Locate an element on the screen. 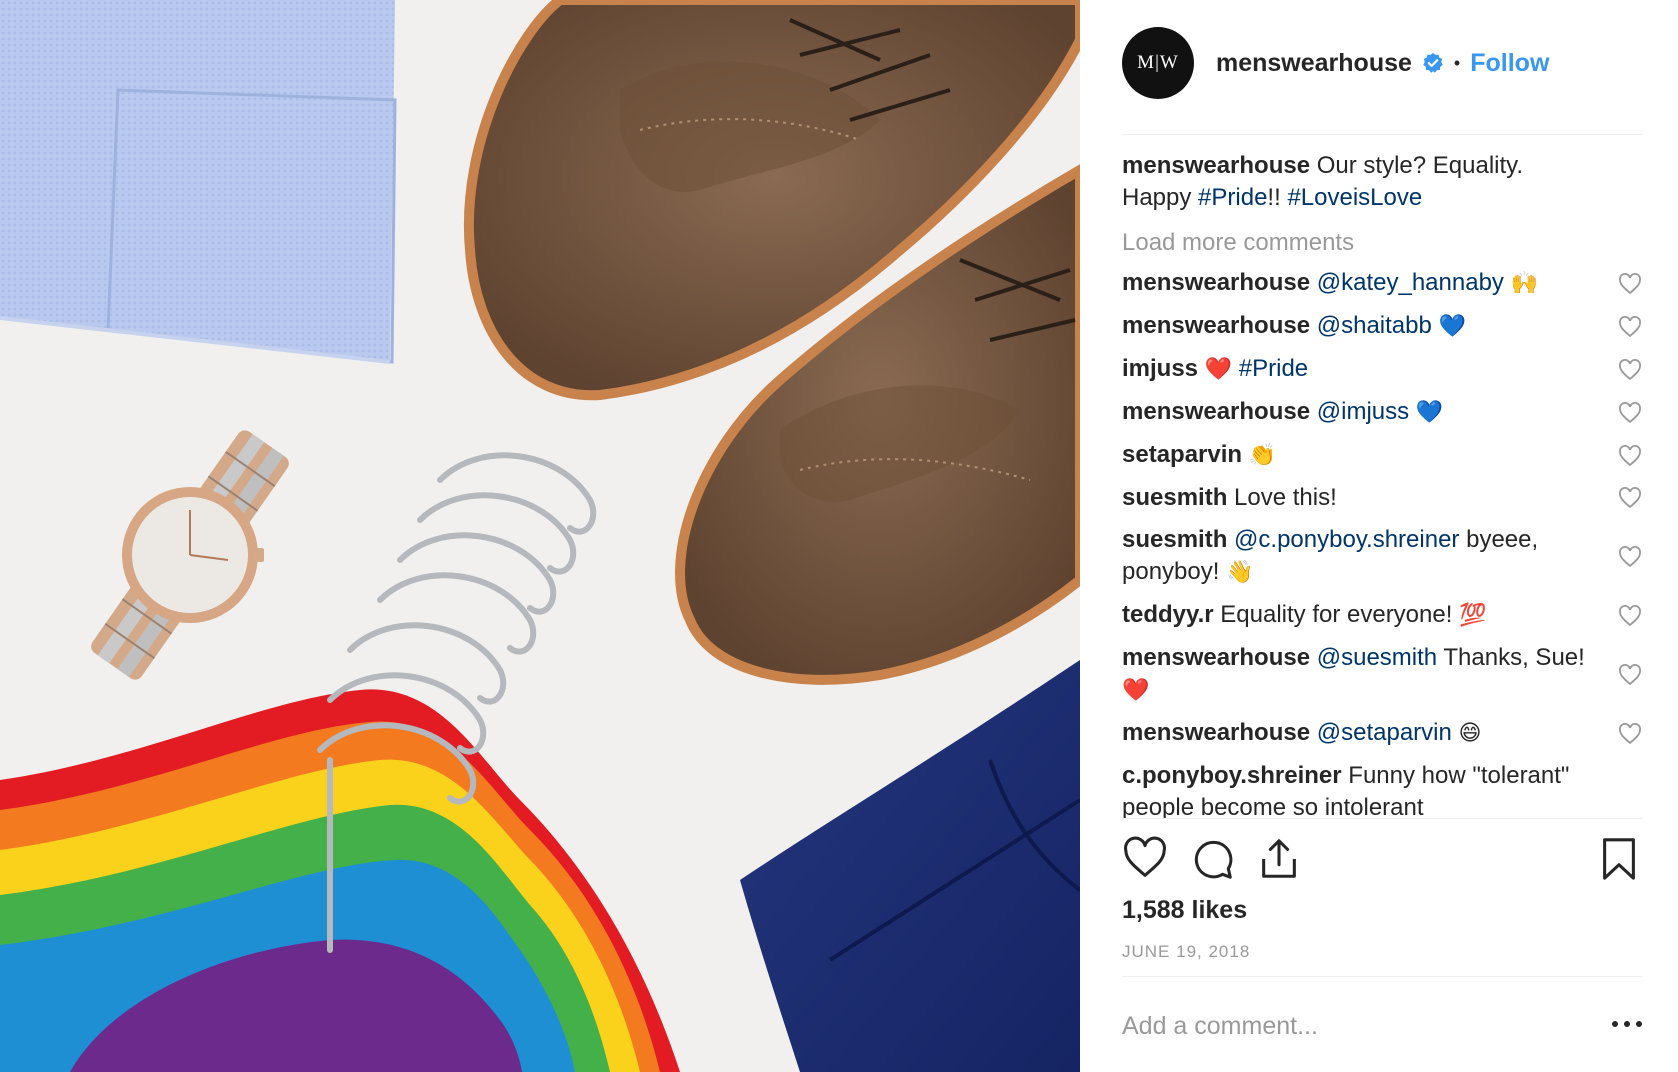 This screenshot has height=1072, width=1678. load-more-comments-button: Load more comments is located at coordinates (1382, 243).